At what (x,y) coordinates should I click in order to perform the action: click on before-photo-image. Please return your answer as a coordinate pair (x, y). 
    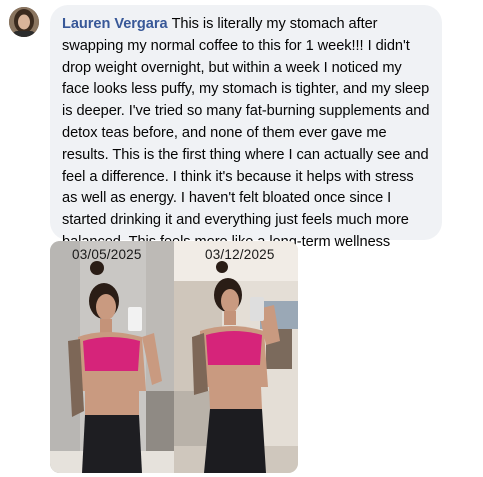
    Looking at the image, I should click on (112, 357).